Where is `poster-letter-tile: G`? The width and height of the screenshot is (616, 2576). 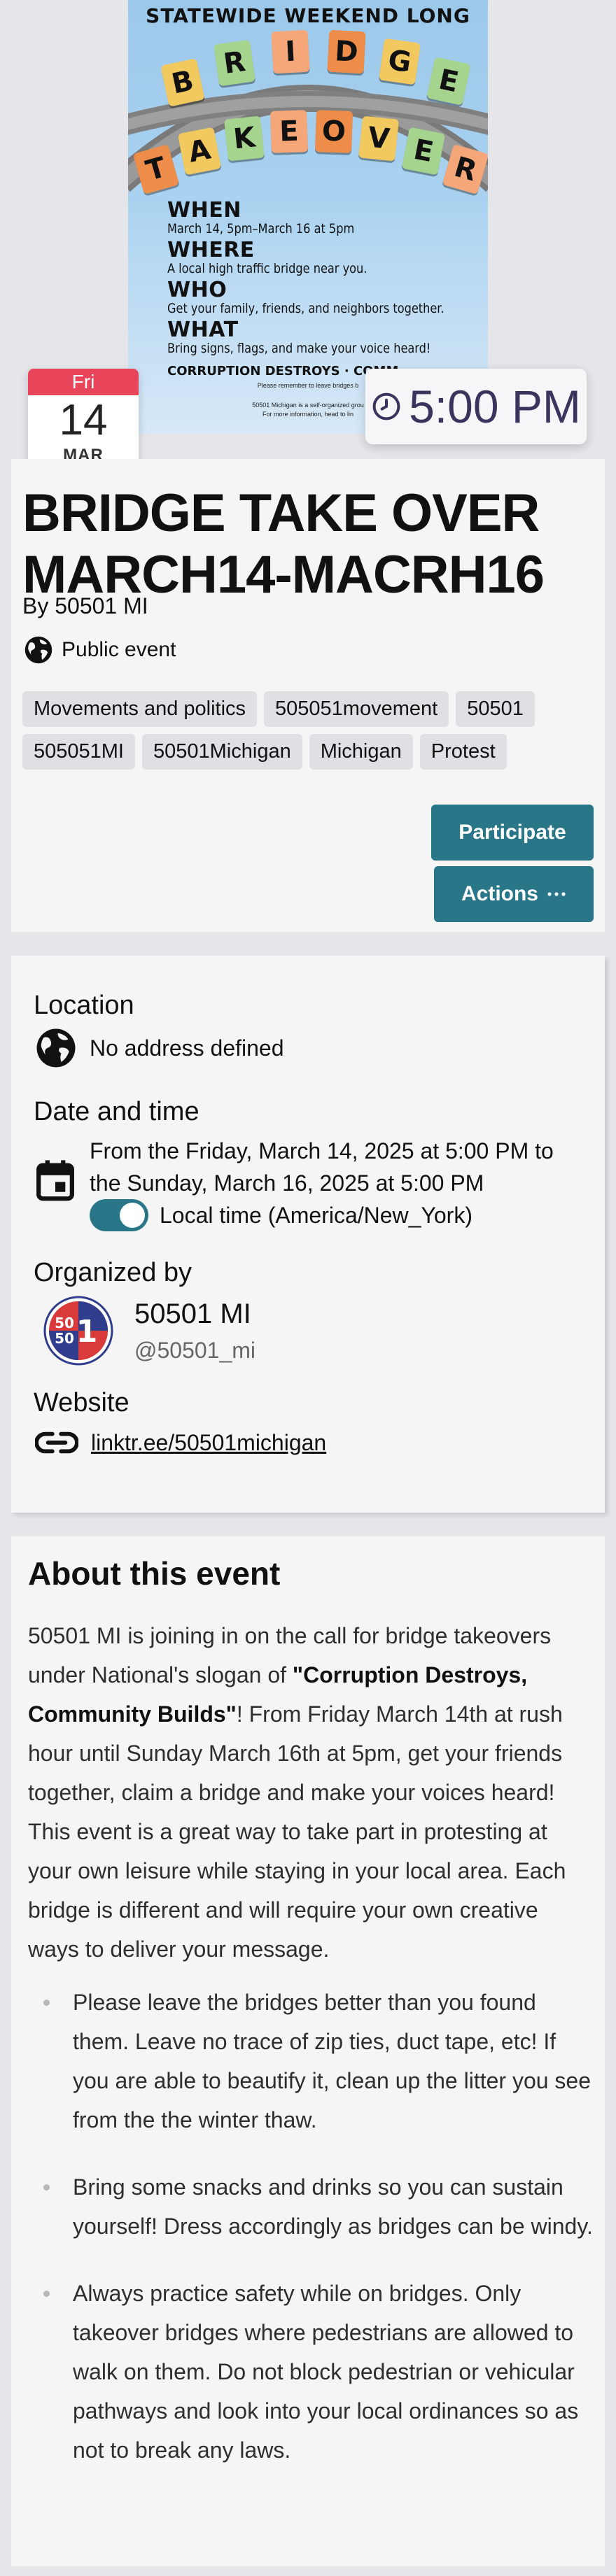 poster-letter-tile: G is located at coordinates (400, 61).